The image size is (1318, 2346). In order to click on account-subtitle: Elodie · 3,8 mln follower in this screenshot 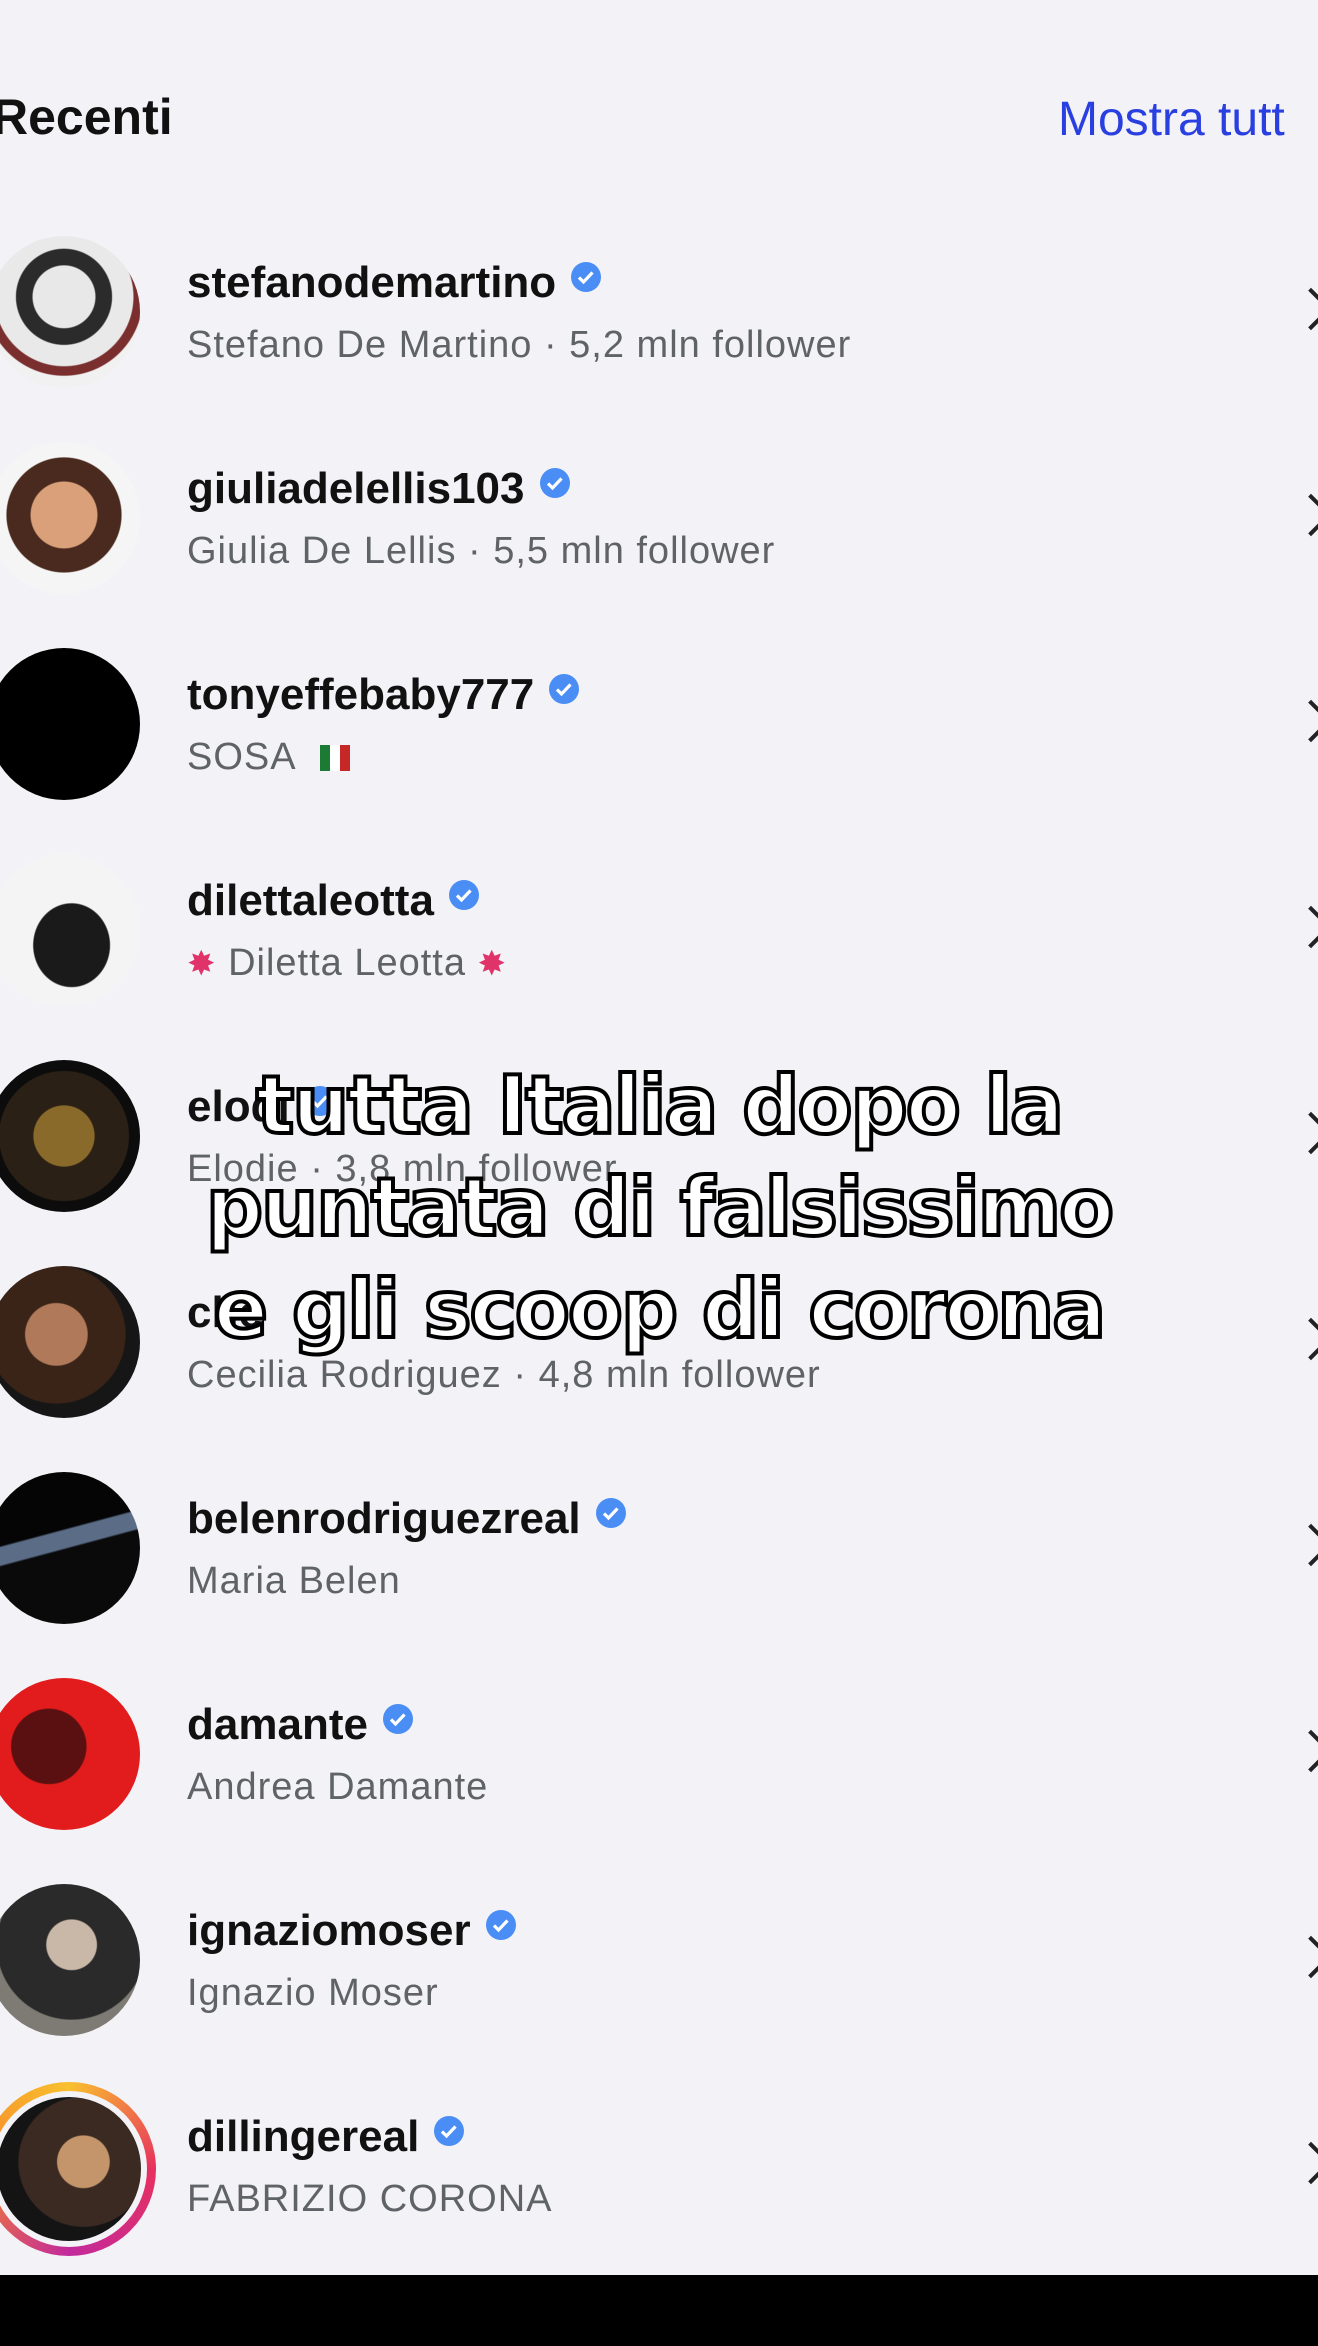, I will do `click(402, 1169)`.